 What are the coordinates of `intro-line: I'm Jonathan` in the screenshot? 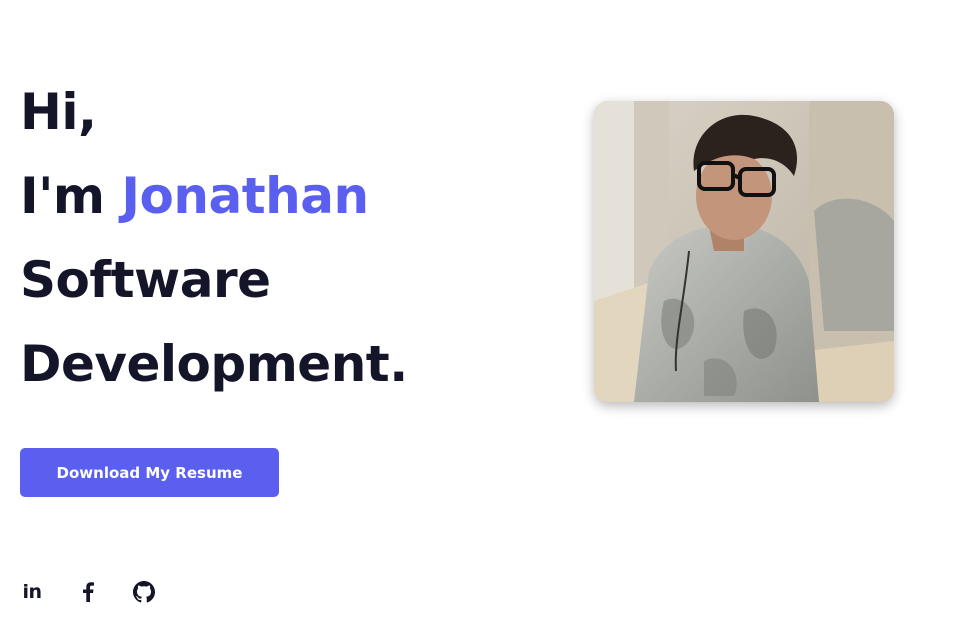 It's located at (255, 196).